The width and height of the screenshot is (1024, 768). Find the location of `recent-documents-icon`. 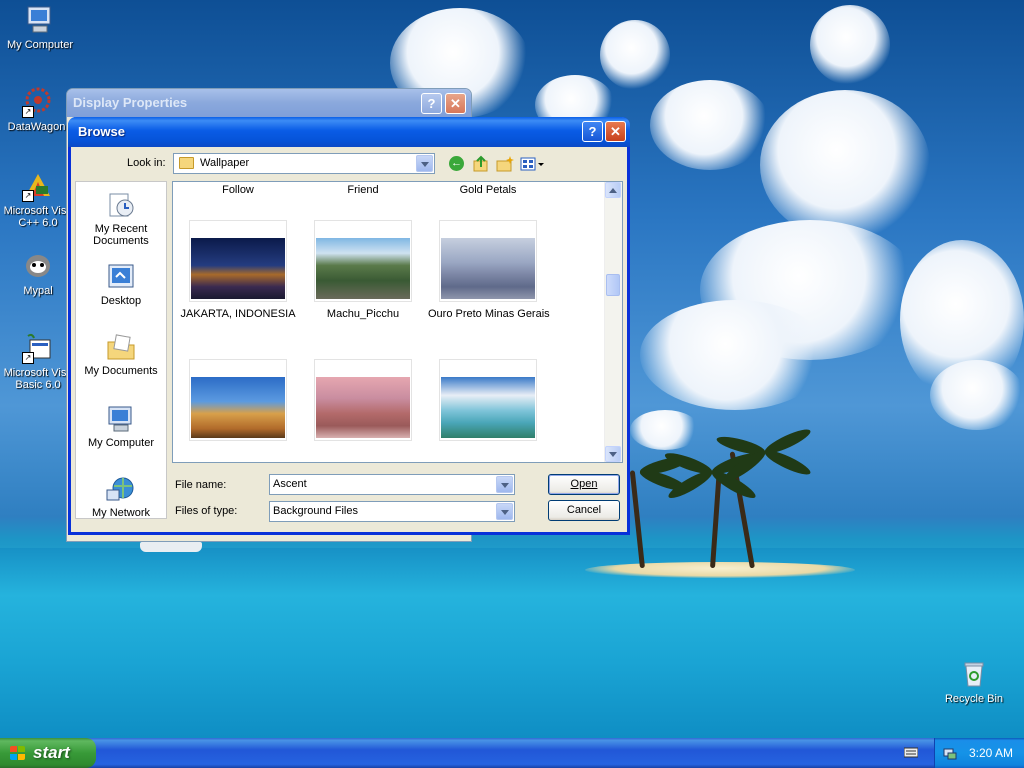

recent-documents-icon is located at coordinates (121, 205).